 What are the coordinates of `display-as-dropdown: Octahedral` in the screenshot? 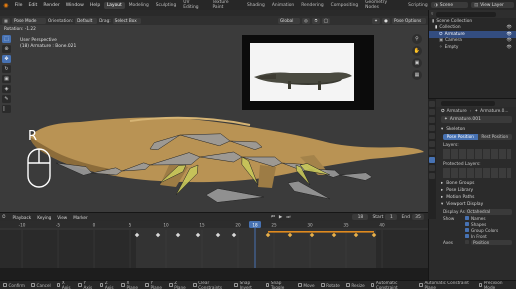 It's located at (488, 211).